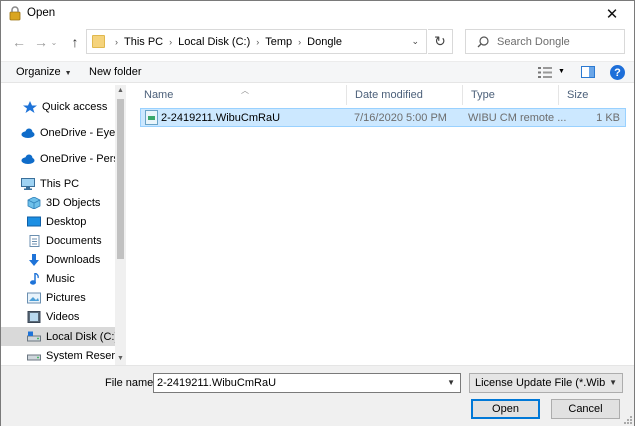 This screenshot has width=635, height=426. Describe the element at coordinates (34, 316) in the screenshot. I see `videos-icon` at that location.